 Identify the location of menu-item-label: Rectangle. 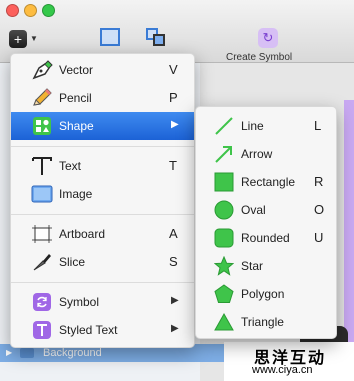
(268, 182).